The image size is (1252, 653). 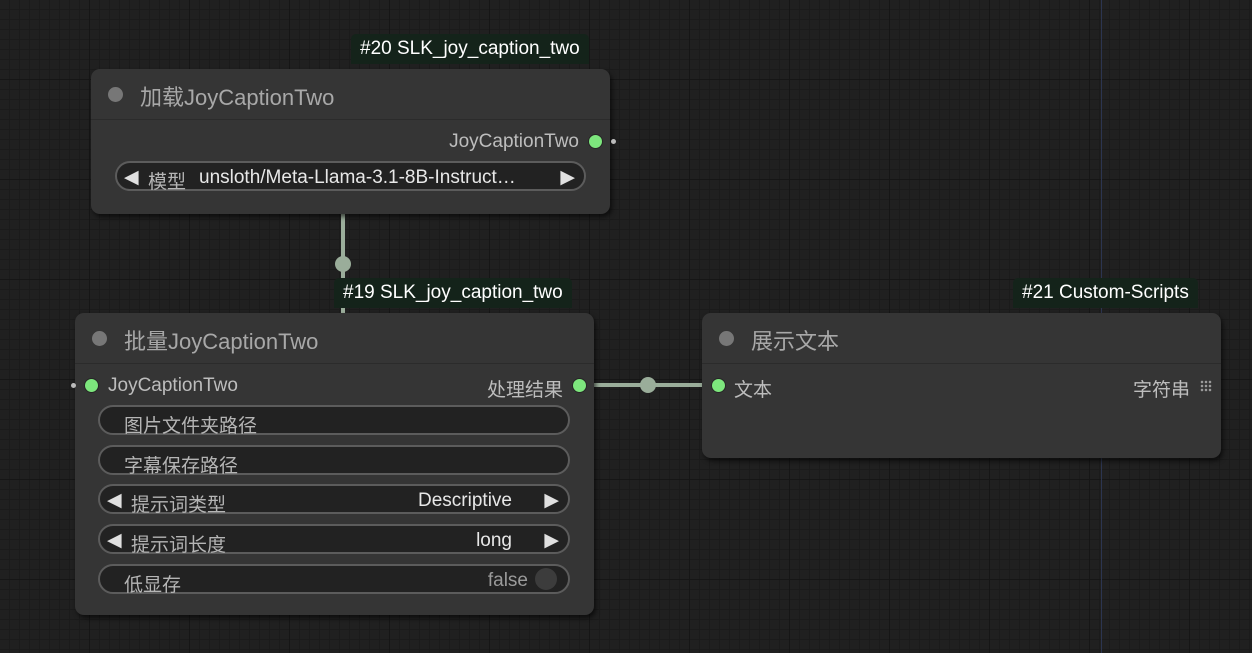 What do you see at coordinates (613, 141) in the screenshot?
I see `output-connector-dot-icon` at bounding box center [613, 141].